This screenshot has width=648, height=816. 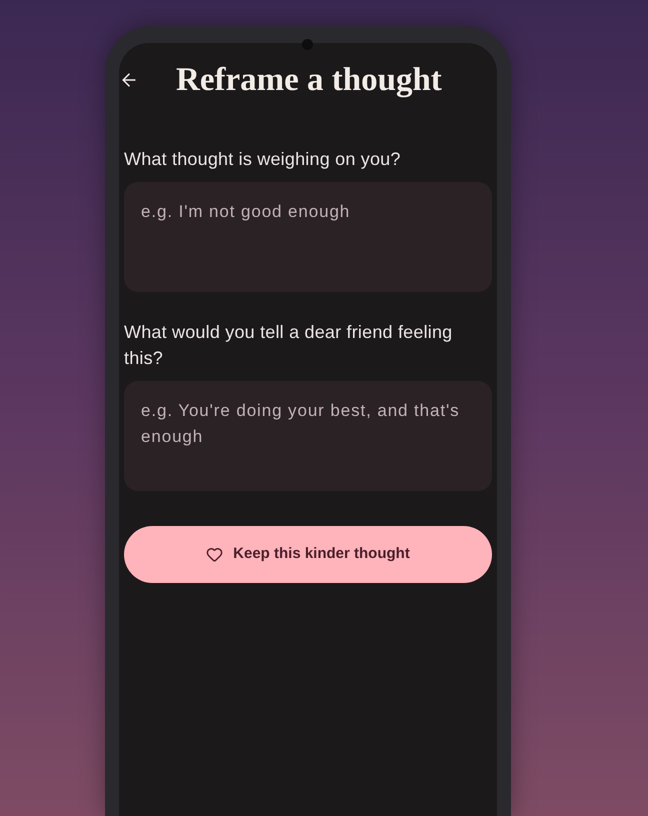 What do you see at coordinates (308, 554) in the screenshot?
I see `keep-thought-button: Keep this kinder thought` at bounding box center [308, 554].